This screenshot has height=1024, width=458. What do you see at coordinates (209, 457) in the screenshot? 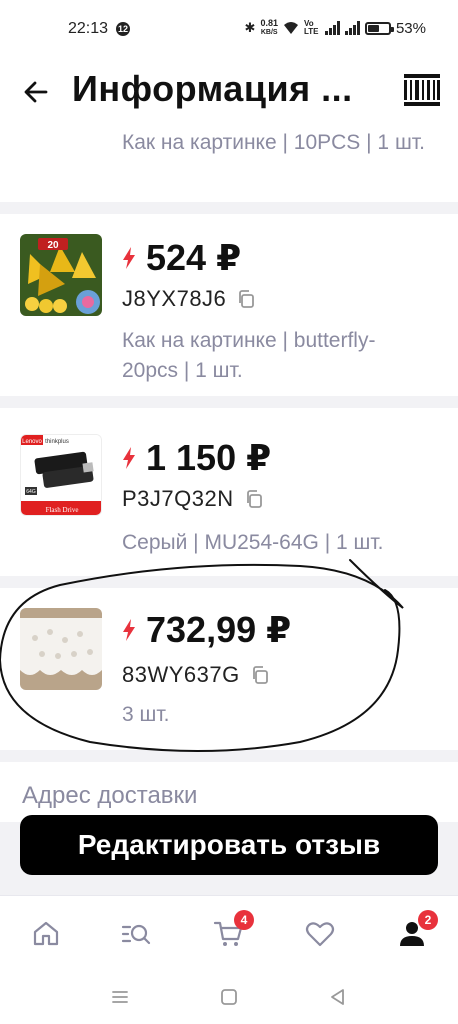
I see `item-price: 1 150 ₽` at bounding box center [209, 457].